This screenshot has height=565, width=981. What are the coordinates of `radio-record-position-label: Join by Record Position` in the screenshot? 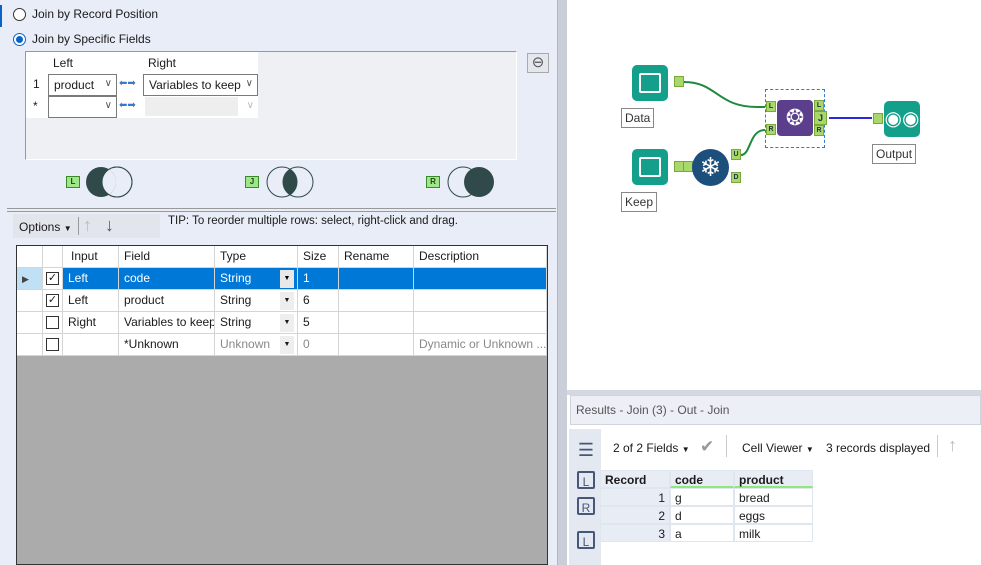 It's located at (95, 14).